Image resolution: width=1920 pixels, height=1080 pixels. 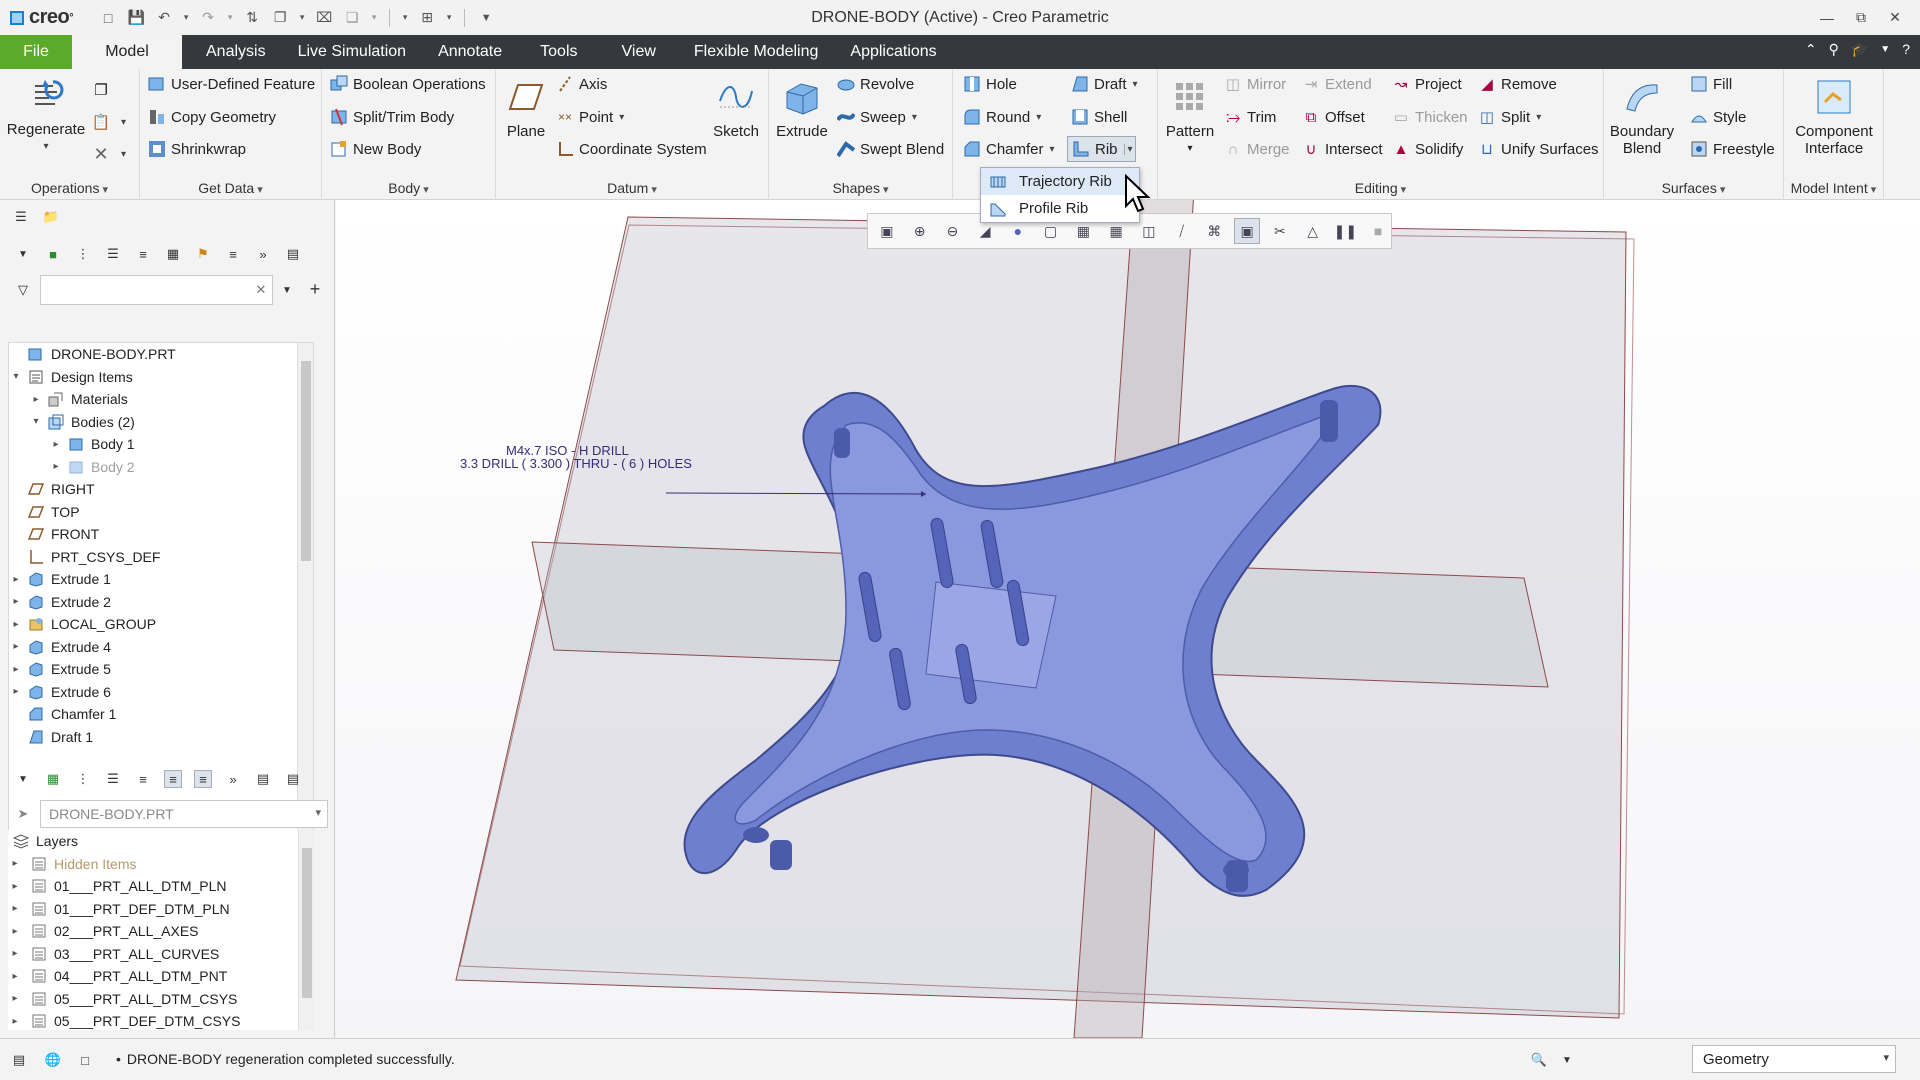 What do you see at coordinates (302, 18) in the screenshot?
I see `windows-dropdown-icon: ▾` at bounding box center [302, 18].